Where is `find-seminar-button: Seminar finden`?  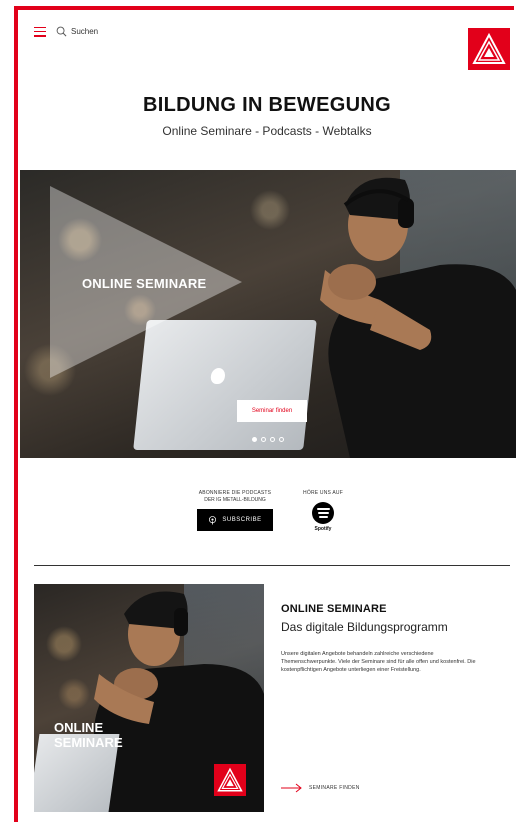 find-seminar-button: Seminar finden is located at coordinates (272, 411).